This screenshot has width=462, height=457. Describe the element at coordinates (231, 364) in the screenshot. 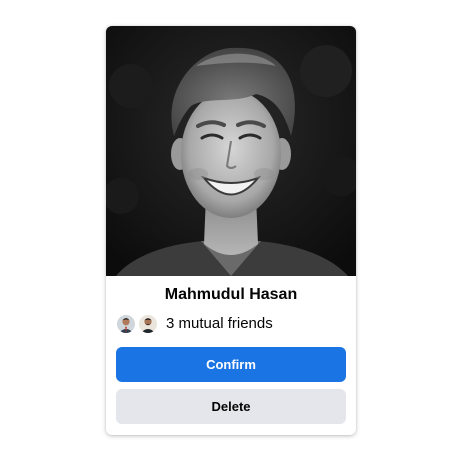

I see `confirm-button: Confirm` at that location.